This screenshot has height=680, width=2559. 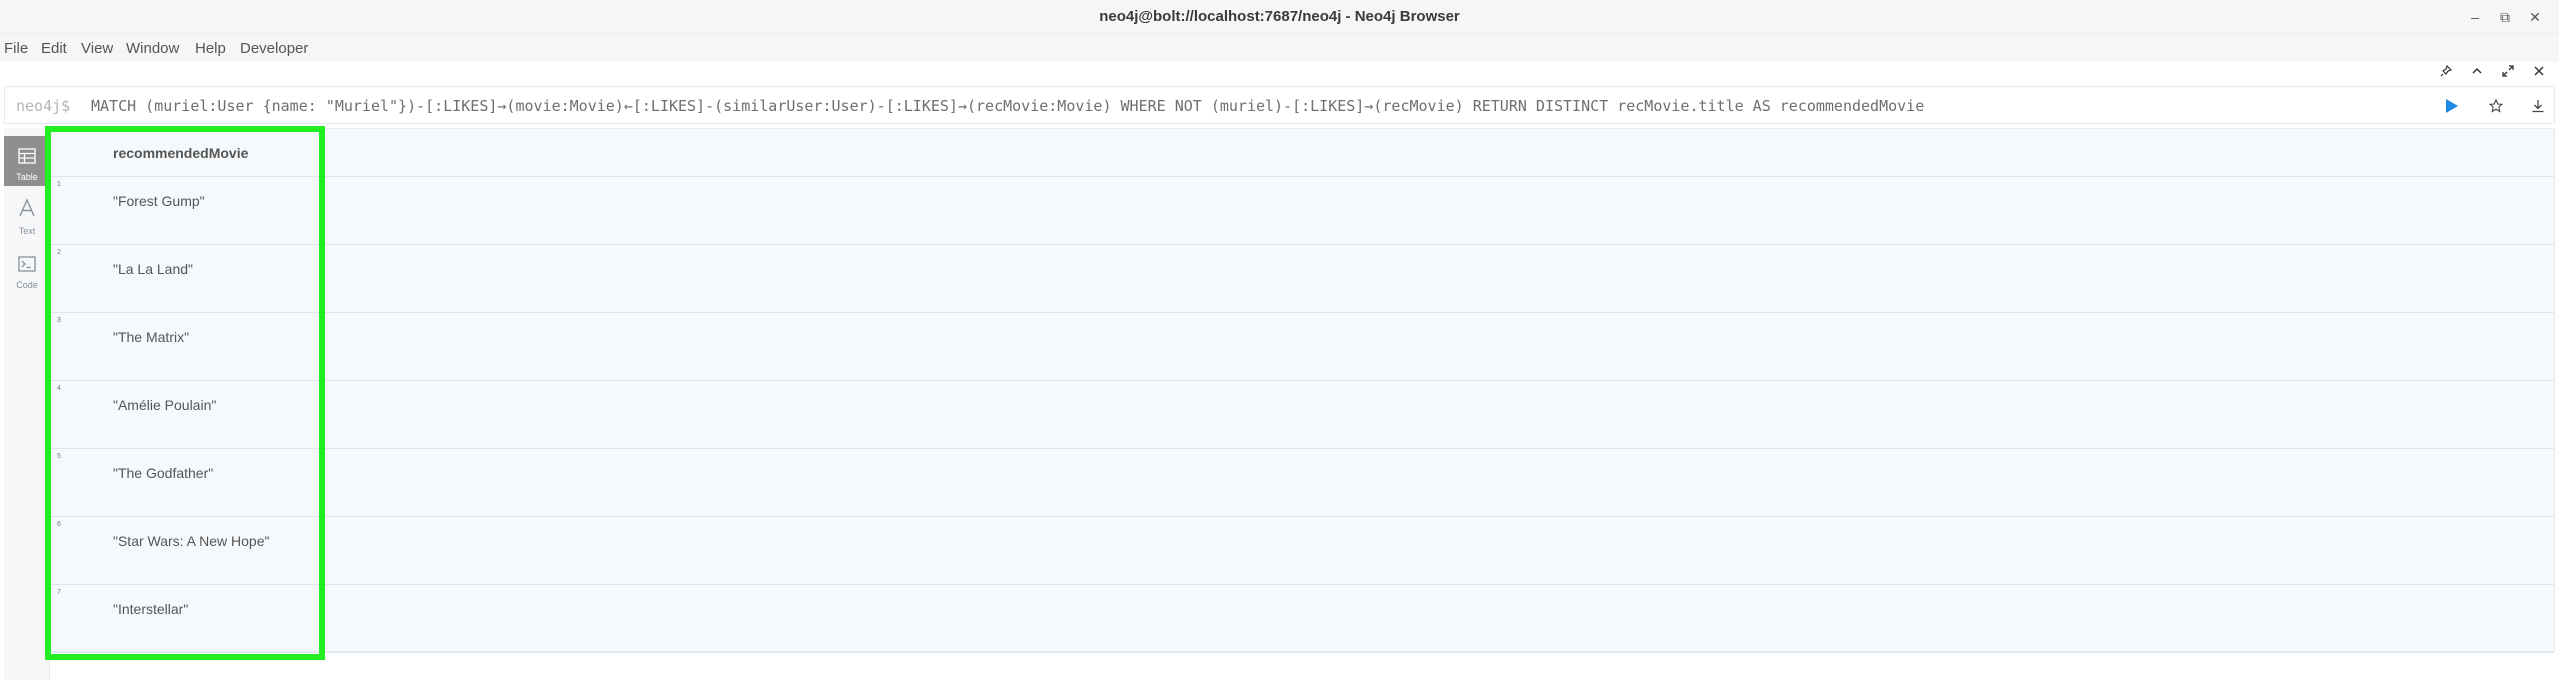 I want to click on view-text-label: Text, so click(x=27, y=231).